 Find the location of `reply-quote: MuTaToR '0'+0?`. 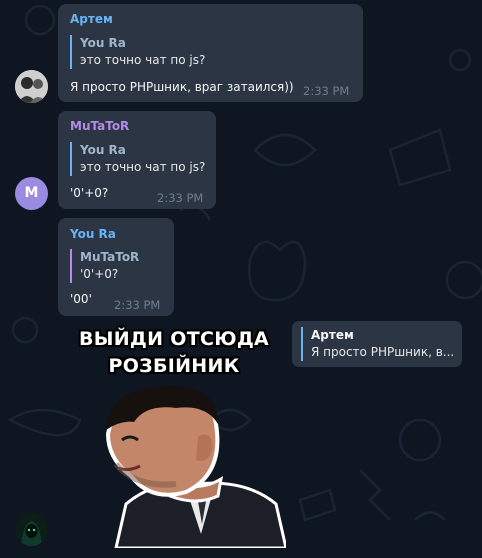

reply-quote: MuTaToR '0'+0? is located at coordinates (104, 266).